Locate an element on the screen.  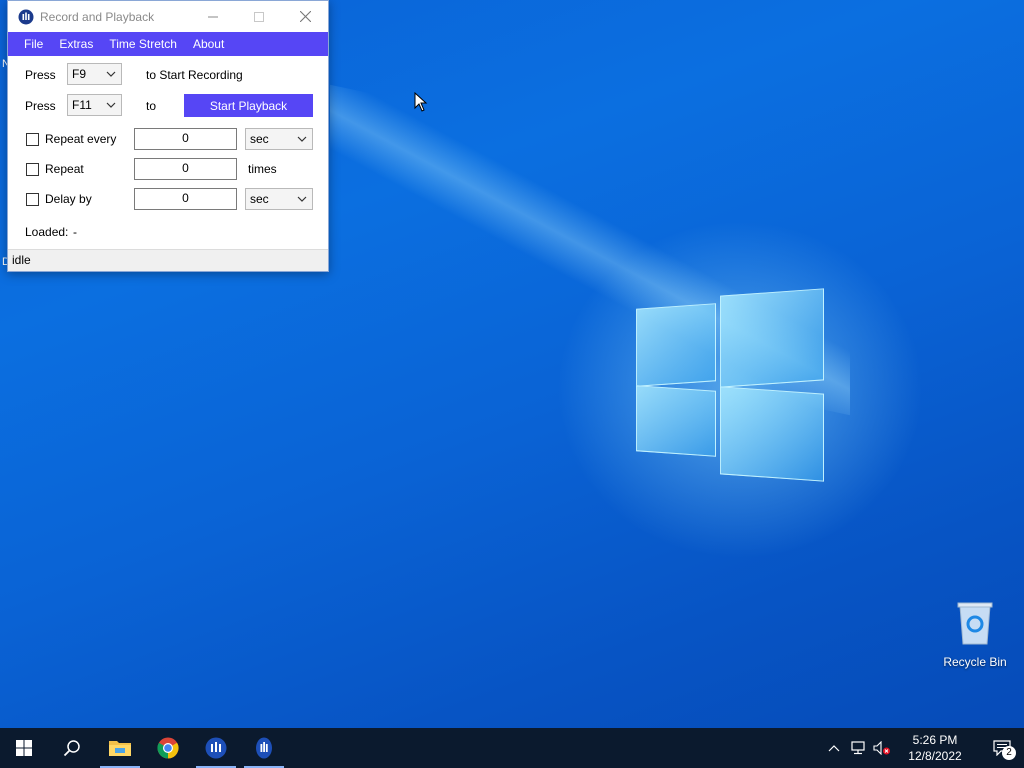
maximize-button is located at coordinates (259, 16).